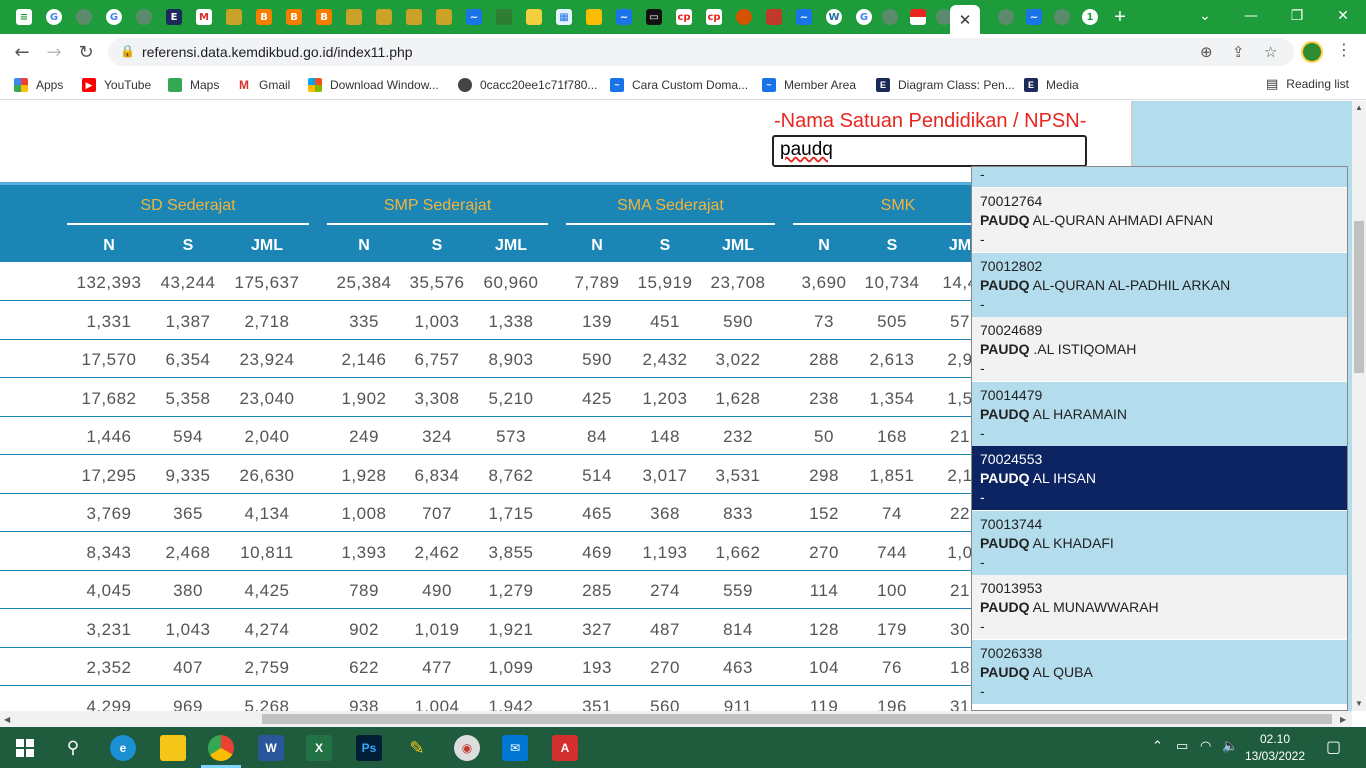  I want to click on search-input: paudq, so click(929, 151).